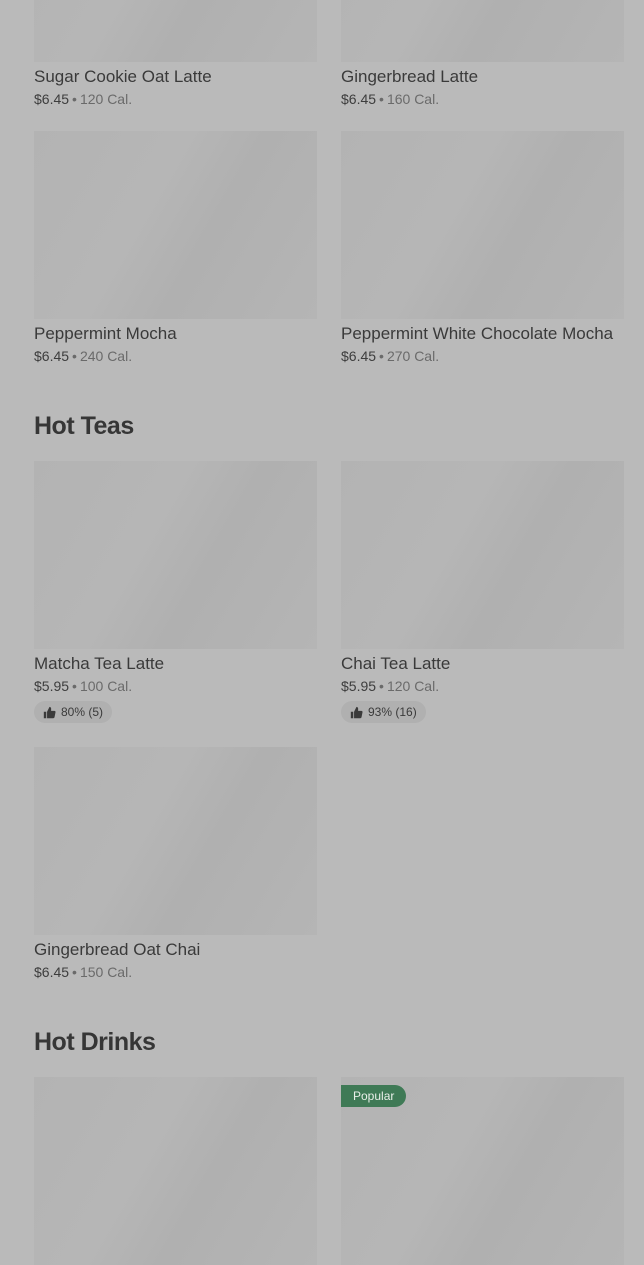 This screenshot has width=644, height=1265. What do you see at coordinates (106, 356) in the screenshot?
I see `item-calories: 240 Cal.` at bounding box center [106, 356].